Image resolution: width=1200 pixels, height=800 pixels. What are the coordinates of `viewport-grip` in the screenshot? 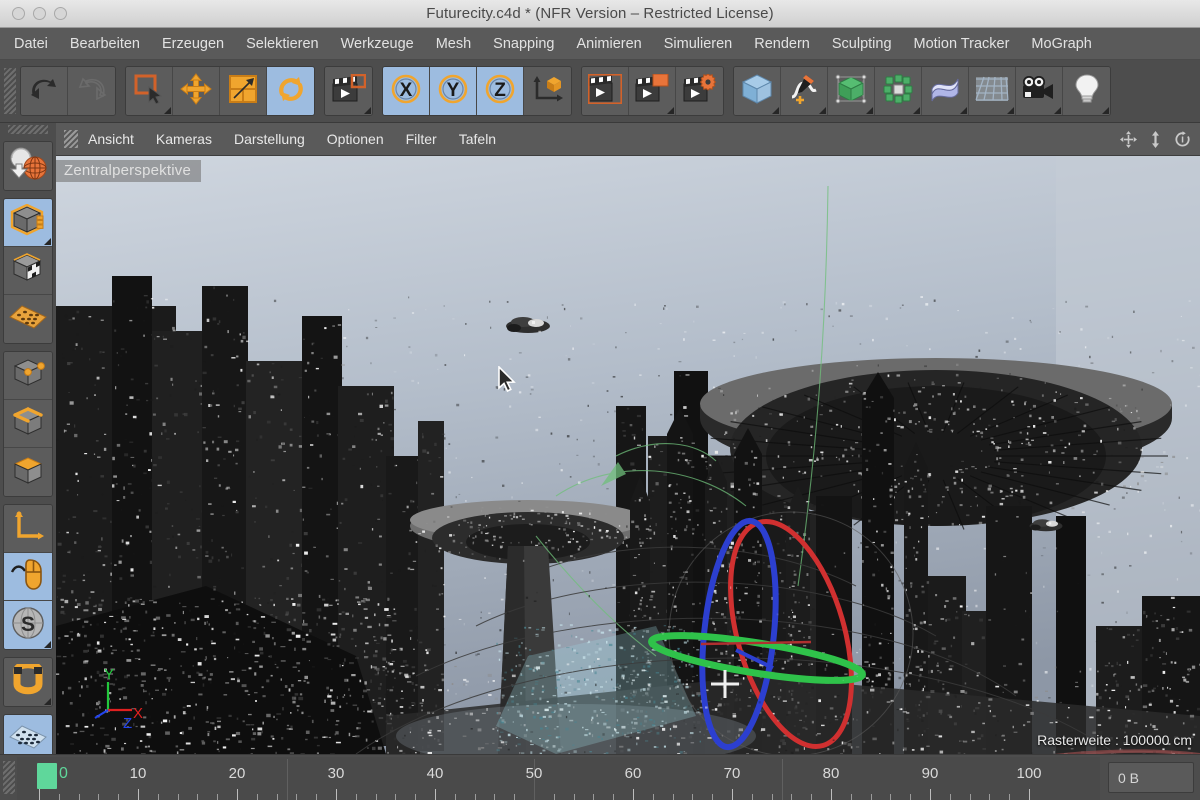 It's located at (71, 139).